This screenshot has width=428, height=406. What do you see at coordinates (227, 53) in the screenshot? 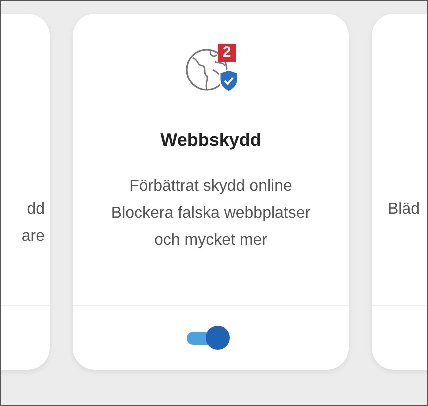
I see `notification-badge: 2` at bounding box center [227, 53].